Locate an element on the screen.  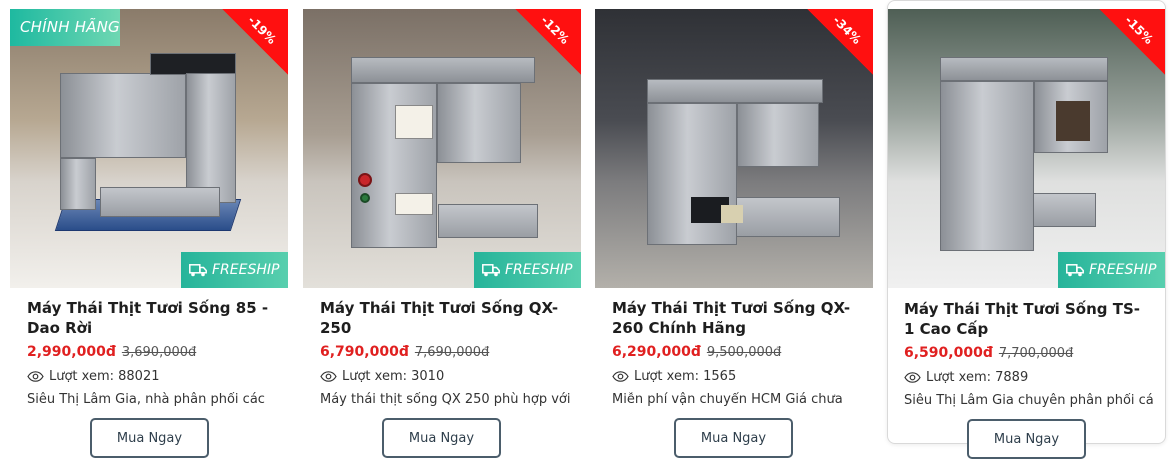
product-title: Máy Thái Thịt Tươi Sống 85 - Dao Rời is located at coordinates (149, 318).